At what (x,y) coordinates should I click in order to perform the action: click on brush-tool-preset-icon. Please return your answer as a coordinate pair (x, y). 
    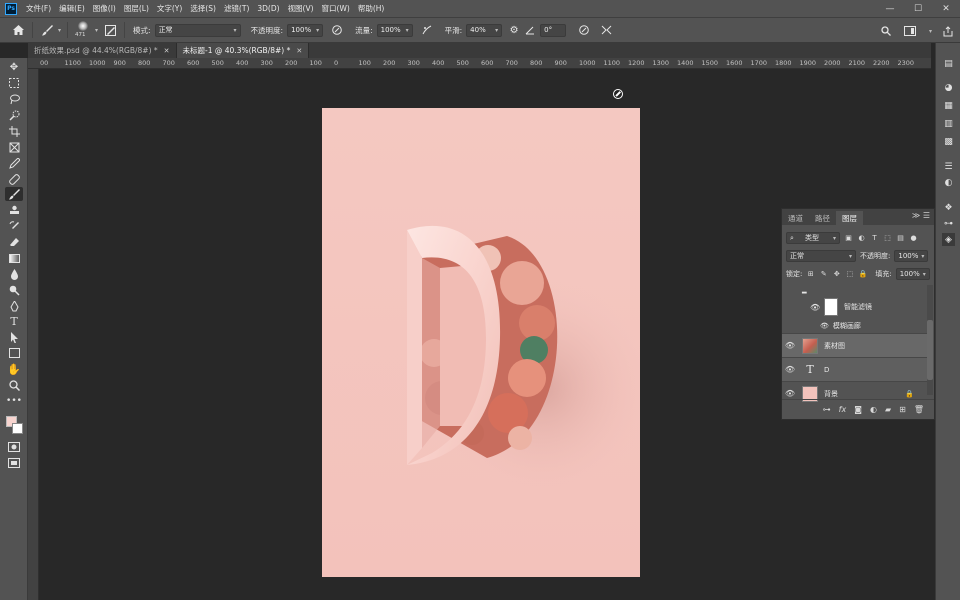
    Looking at the image, I should click on (47, 30).